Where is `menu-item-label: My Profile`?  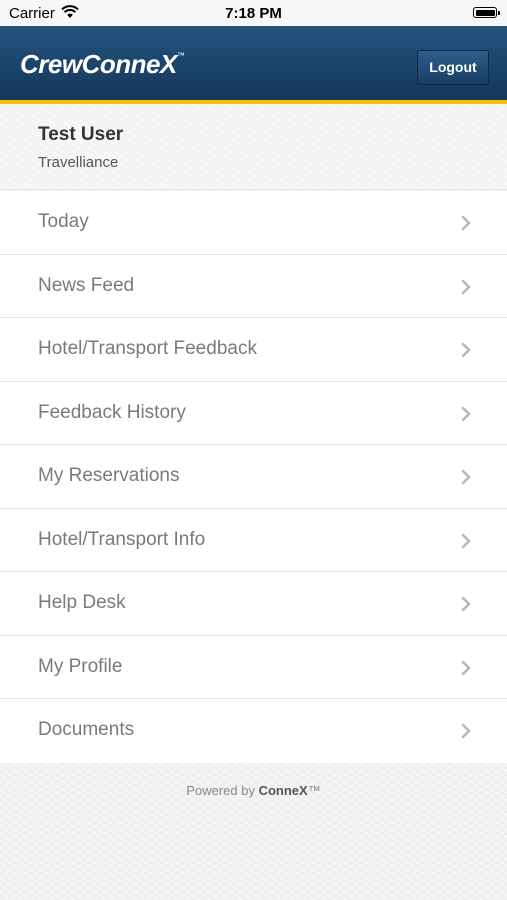 menu-item-label: My Profile is located at coordinates (80, 666).